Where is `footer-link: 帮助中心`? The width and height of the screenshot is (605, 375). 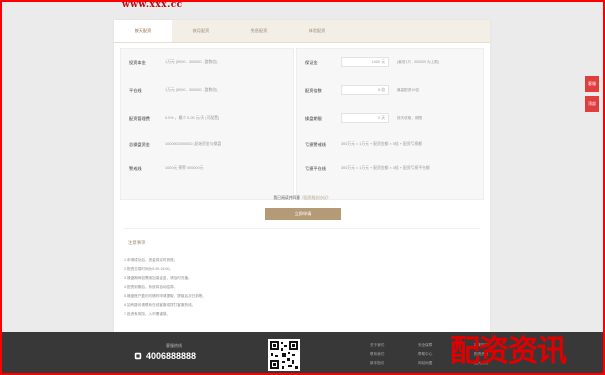
footer-link: 帮助中心 is located at coordinates (425, 354).